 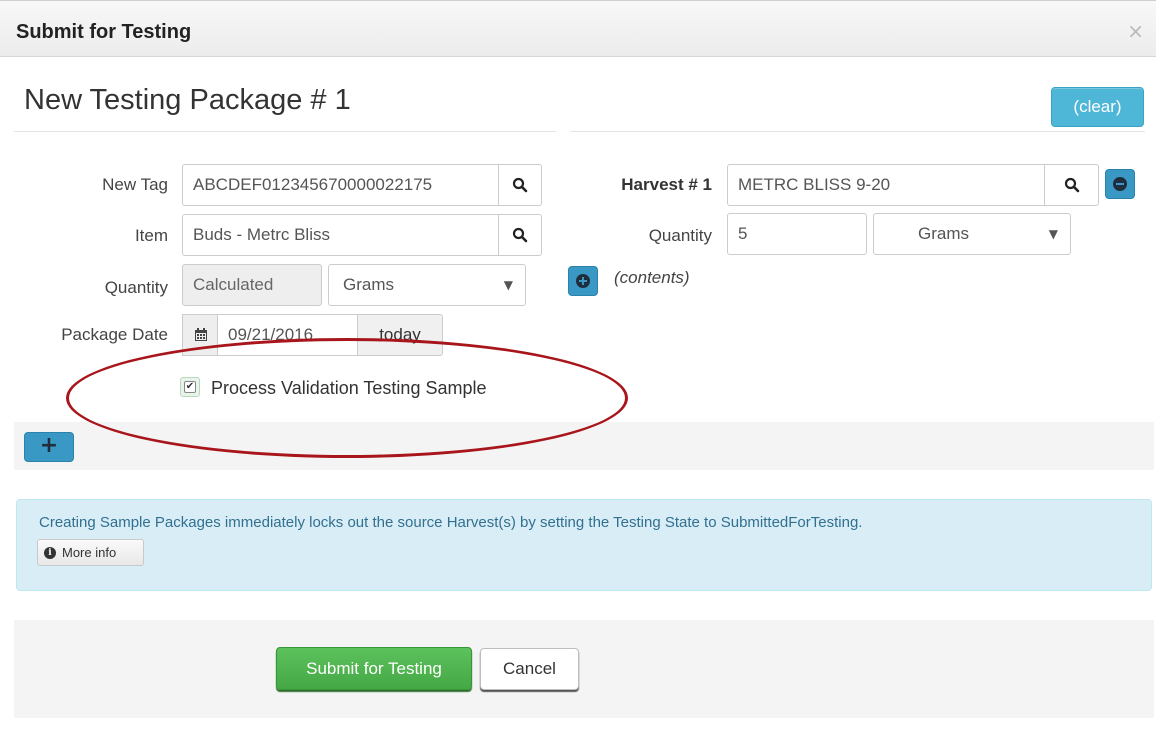 I want to click on harvest-quantity-label: Quantity, so click(x=680, y=235).